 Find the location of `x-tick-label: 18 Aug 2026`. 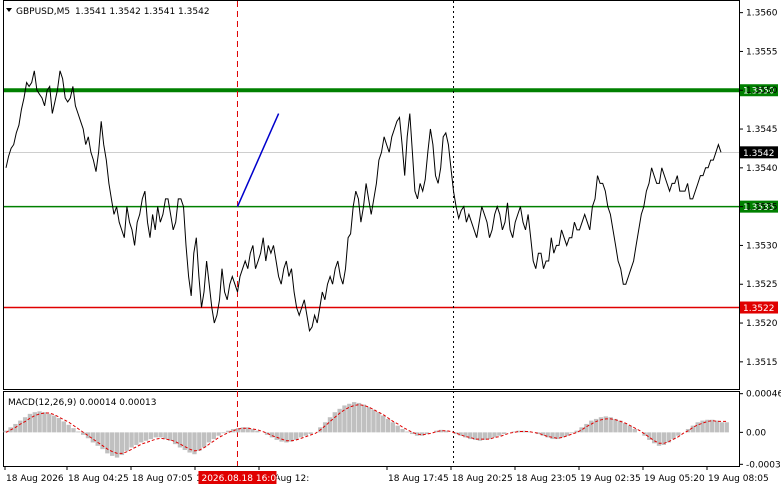

x-tick-label: 18 Aug 2026 is located at coordinates (35, 479).